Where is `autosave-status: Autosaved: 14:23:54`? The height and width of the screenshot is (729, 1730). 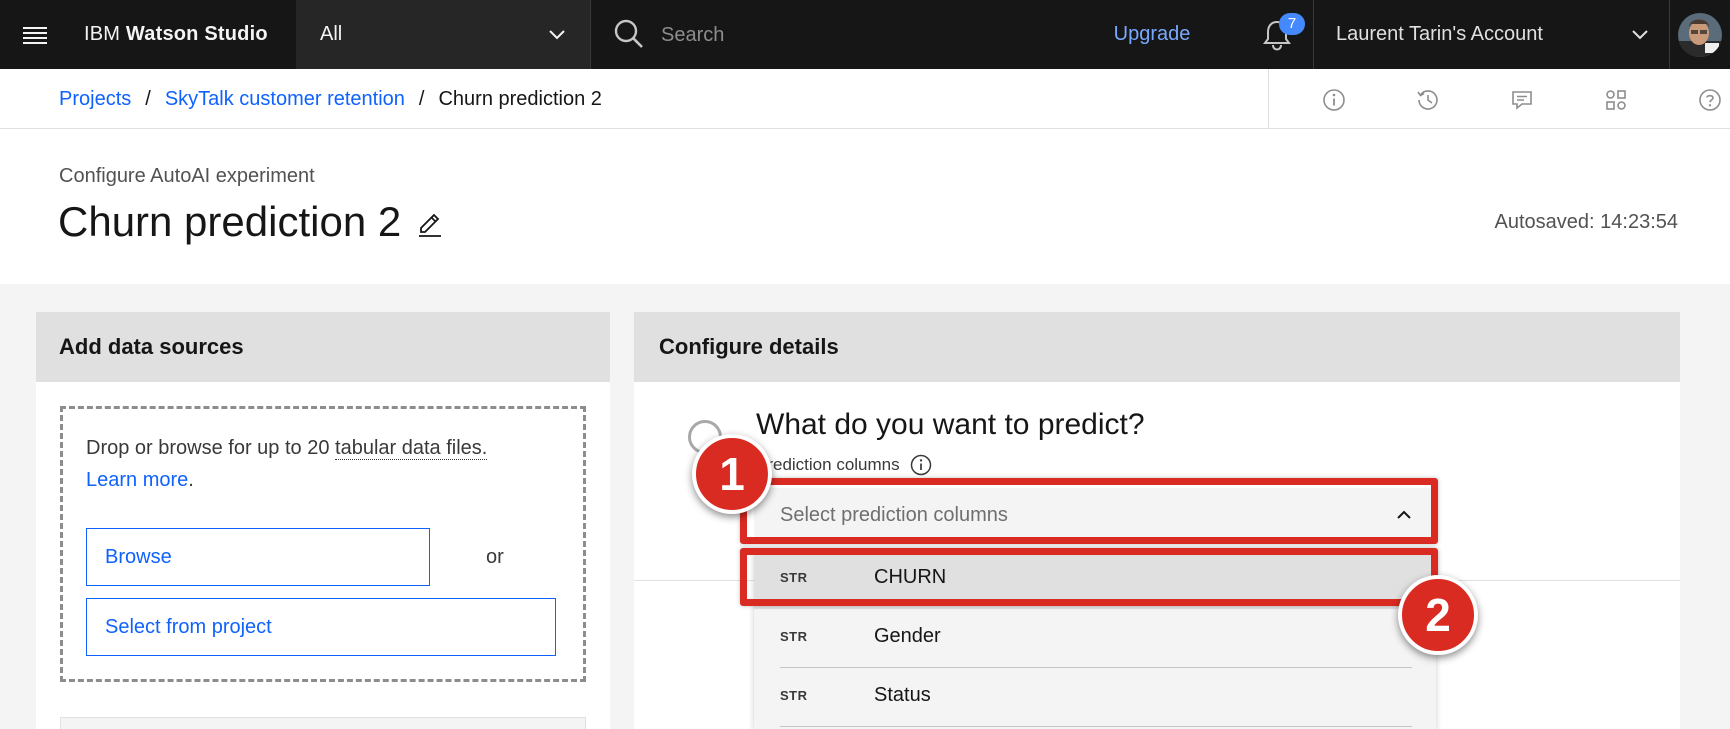 autosave-status: Autosaved: 14:23:54 is located at coordinates (1586, 222).